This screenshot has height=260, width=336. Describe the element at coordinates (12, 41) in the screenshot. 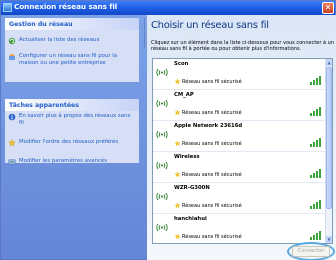

I see `refresh-icon` at that location.